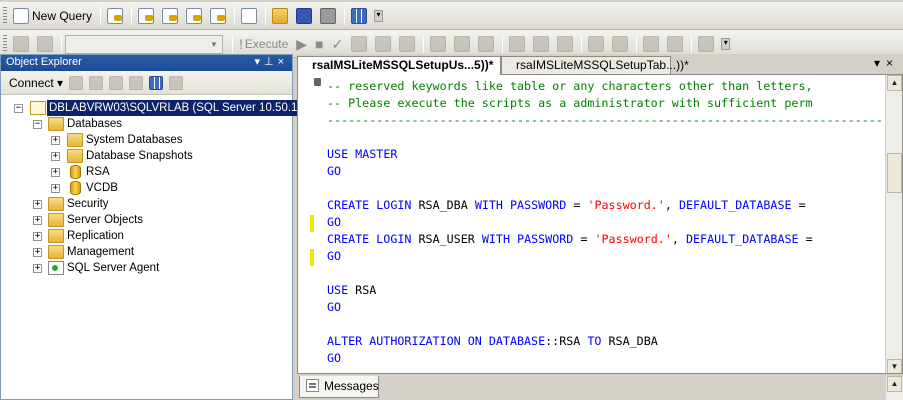  I want to click on cancel-query-button: ■, so click(319, 44).